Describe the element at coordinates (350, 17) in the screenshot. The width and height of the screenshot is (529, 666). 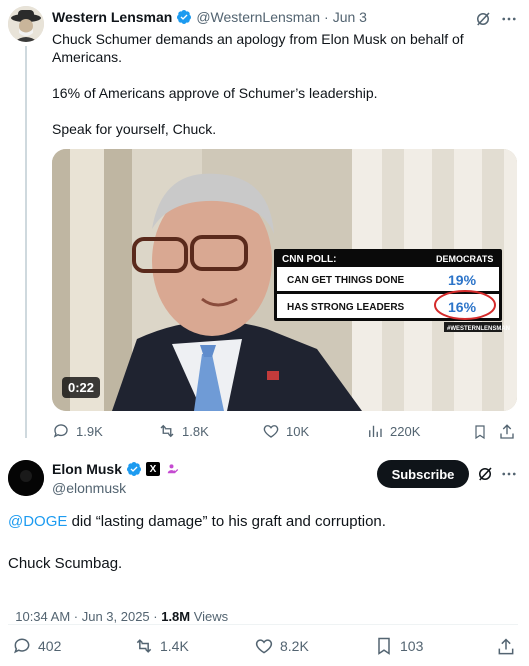
I see `quoted-date: Jun 3` at that location.